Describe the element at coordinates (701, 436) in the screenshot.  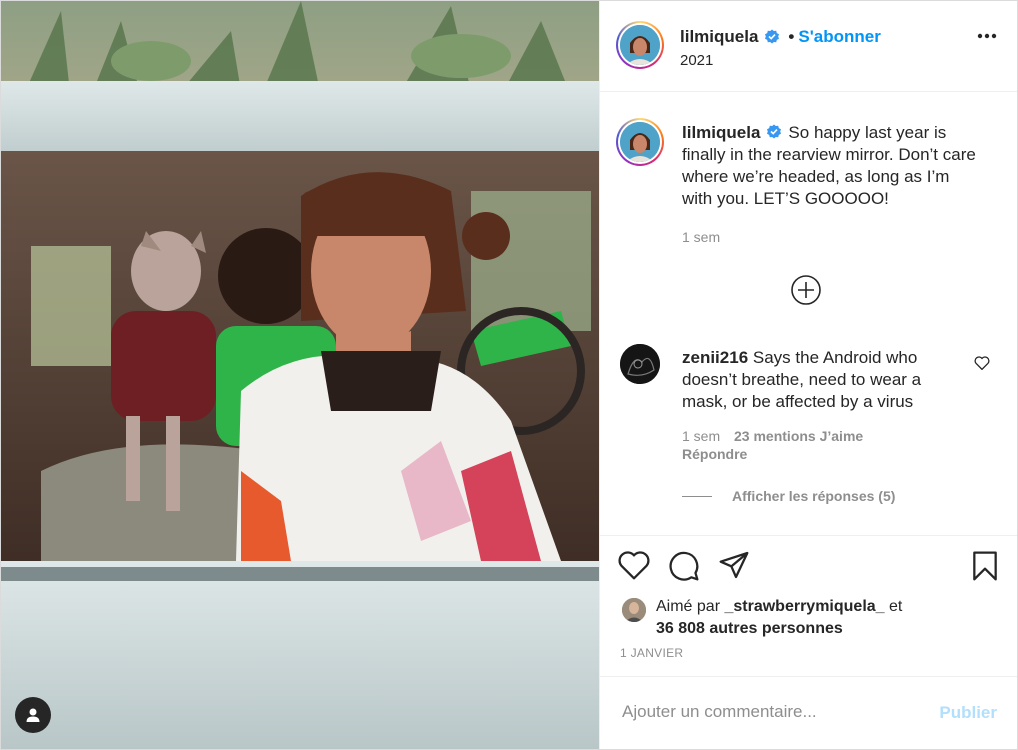
I see `comment-age: 1 sem` at that location.